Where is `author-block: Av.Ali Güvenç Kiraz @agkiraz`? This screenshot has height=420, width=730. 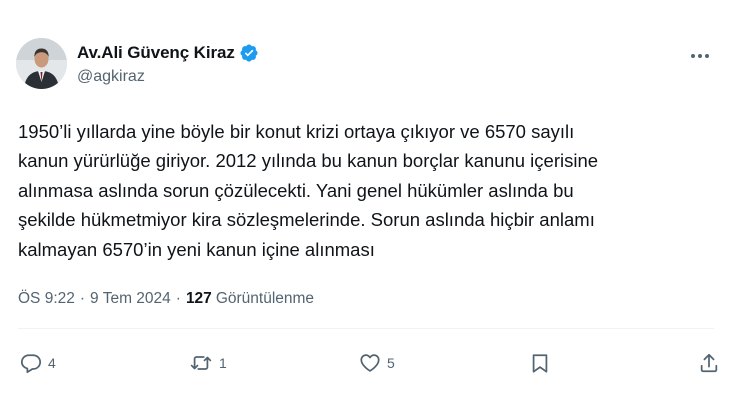
author-block: Av.Ali Güvenç Kiraz @agkiraz is located at coordinates (168, 64).